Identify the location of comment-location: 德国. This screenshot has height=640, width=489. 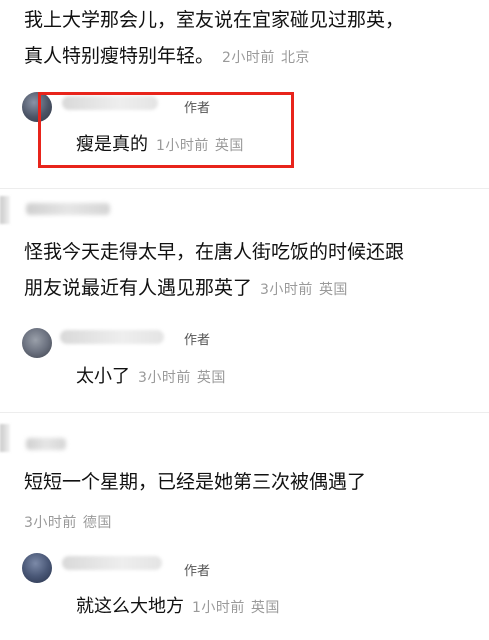
(97, 523).